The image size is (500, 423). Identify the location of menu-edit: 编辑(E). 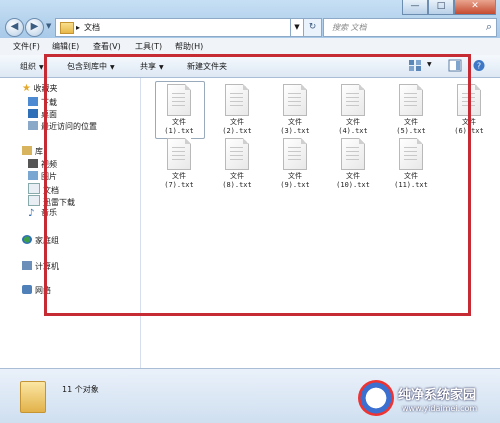
(65, 46).